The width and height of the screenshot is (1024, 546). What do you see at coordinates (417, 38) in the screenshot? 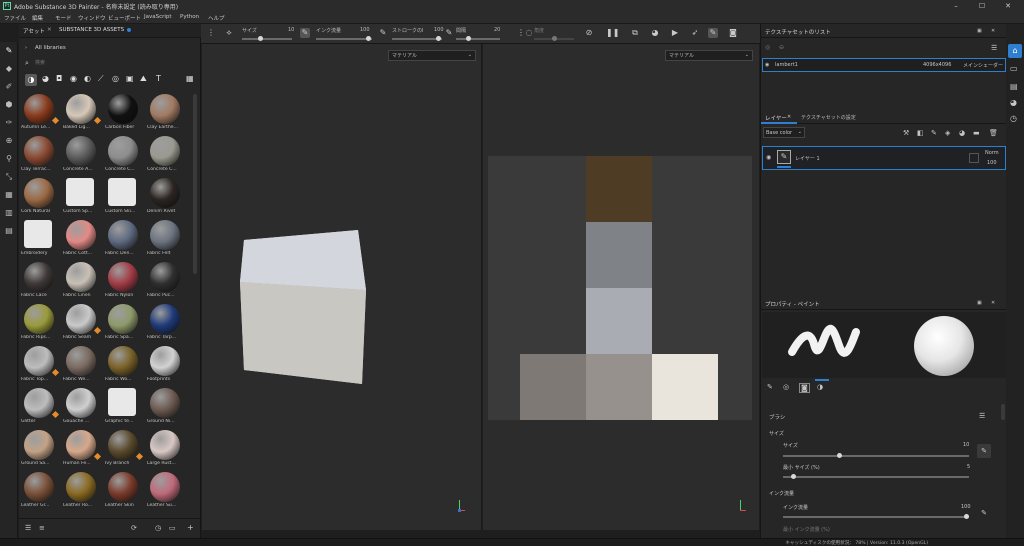
I see `stroke-slider` at bounding box center [417, 38].